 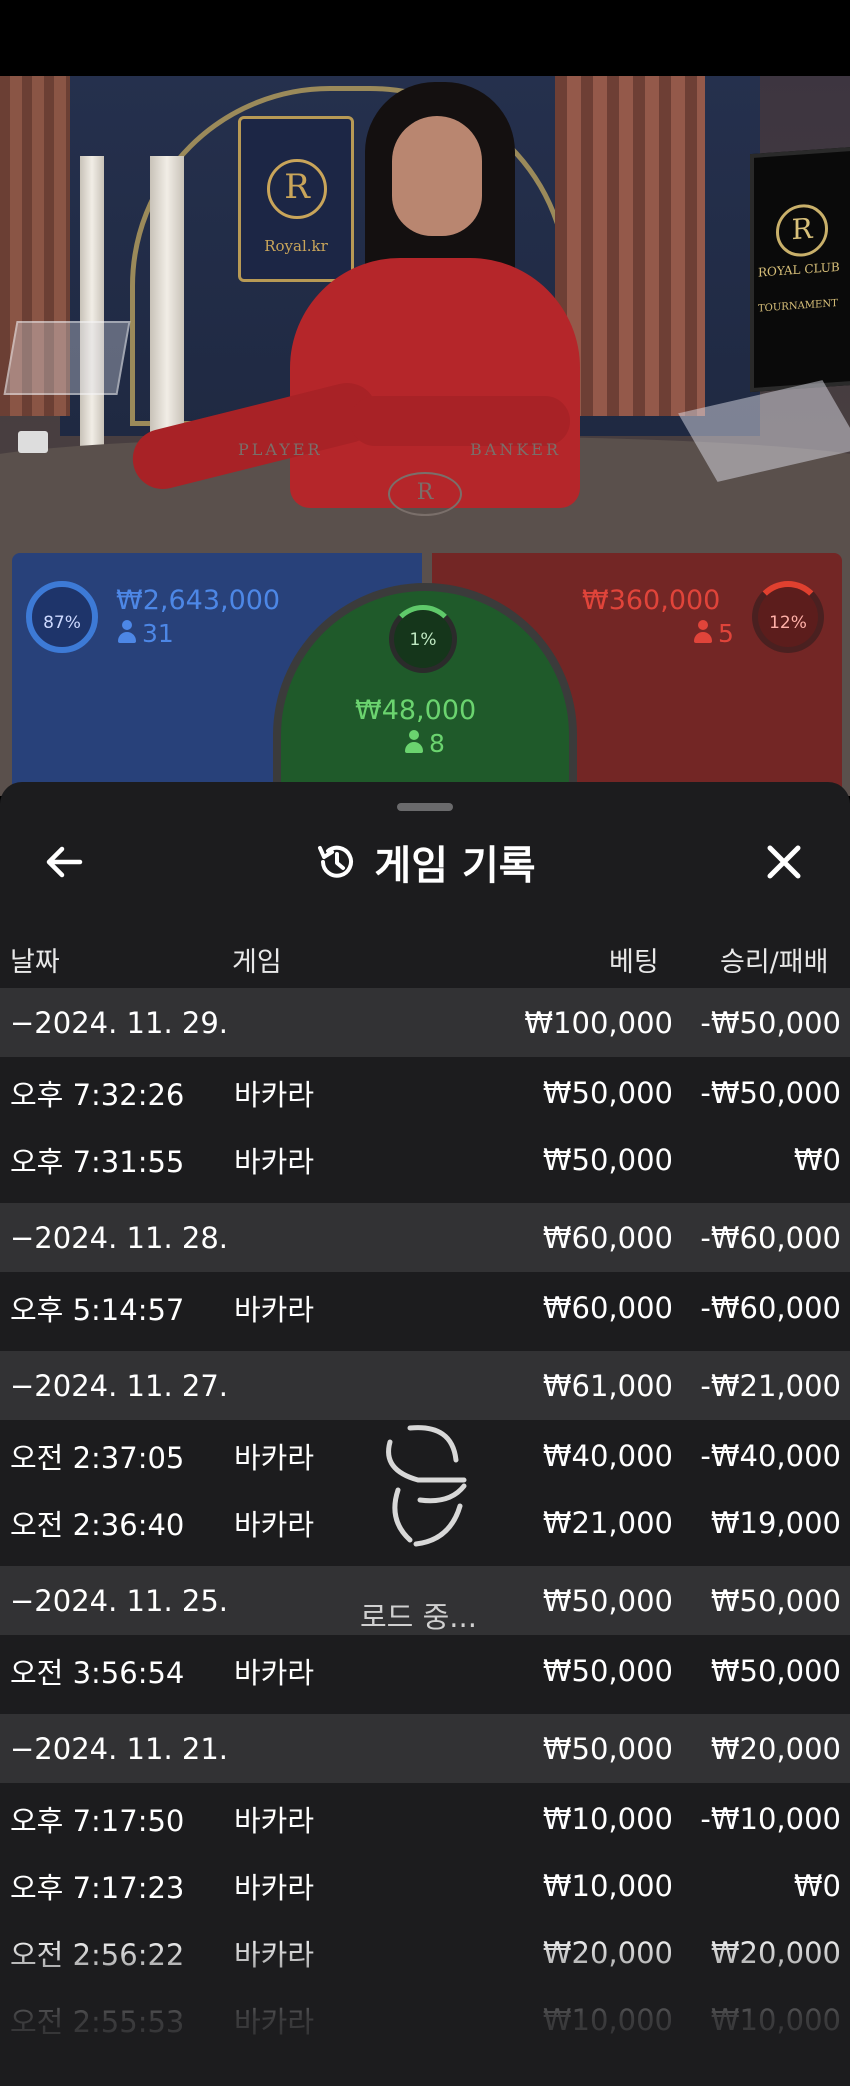 I want to click on dealer-face, so click(x=437, y=176).